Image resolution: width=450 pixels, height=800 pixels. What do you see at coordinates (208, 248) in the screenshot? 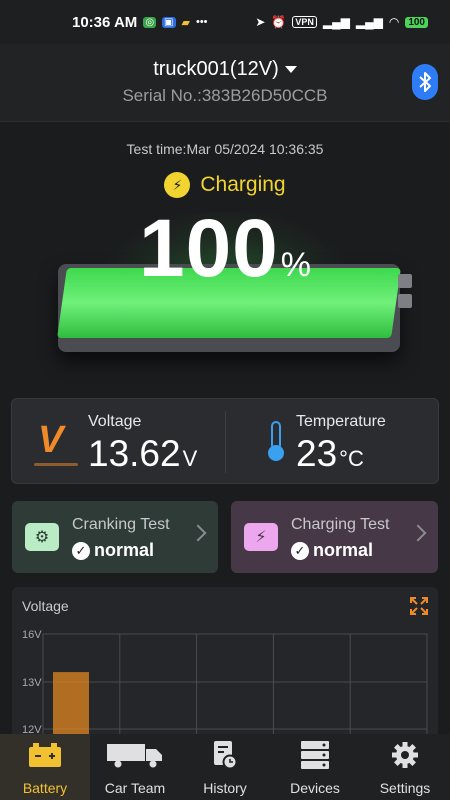
I see `charge-percent-value: 100` at bounding box center [208, 248].